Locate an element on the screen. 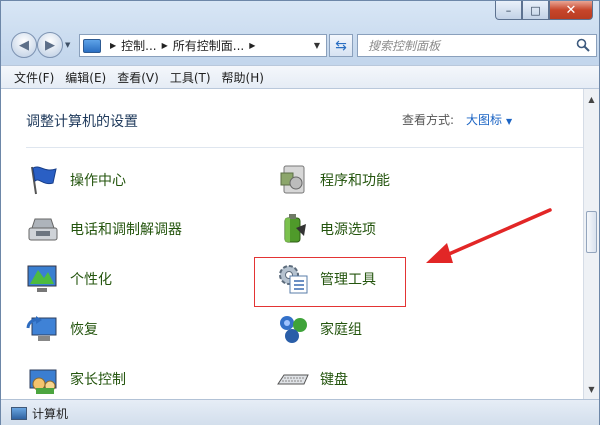 This screenshot has width=600, height=425. minimize-button: – is located at coordinates (508, 10).